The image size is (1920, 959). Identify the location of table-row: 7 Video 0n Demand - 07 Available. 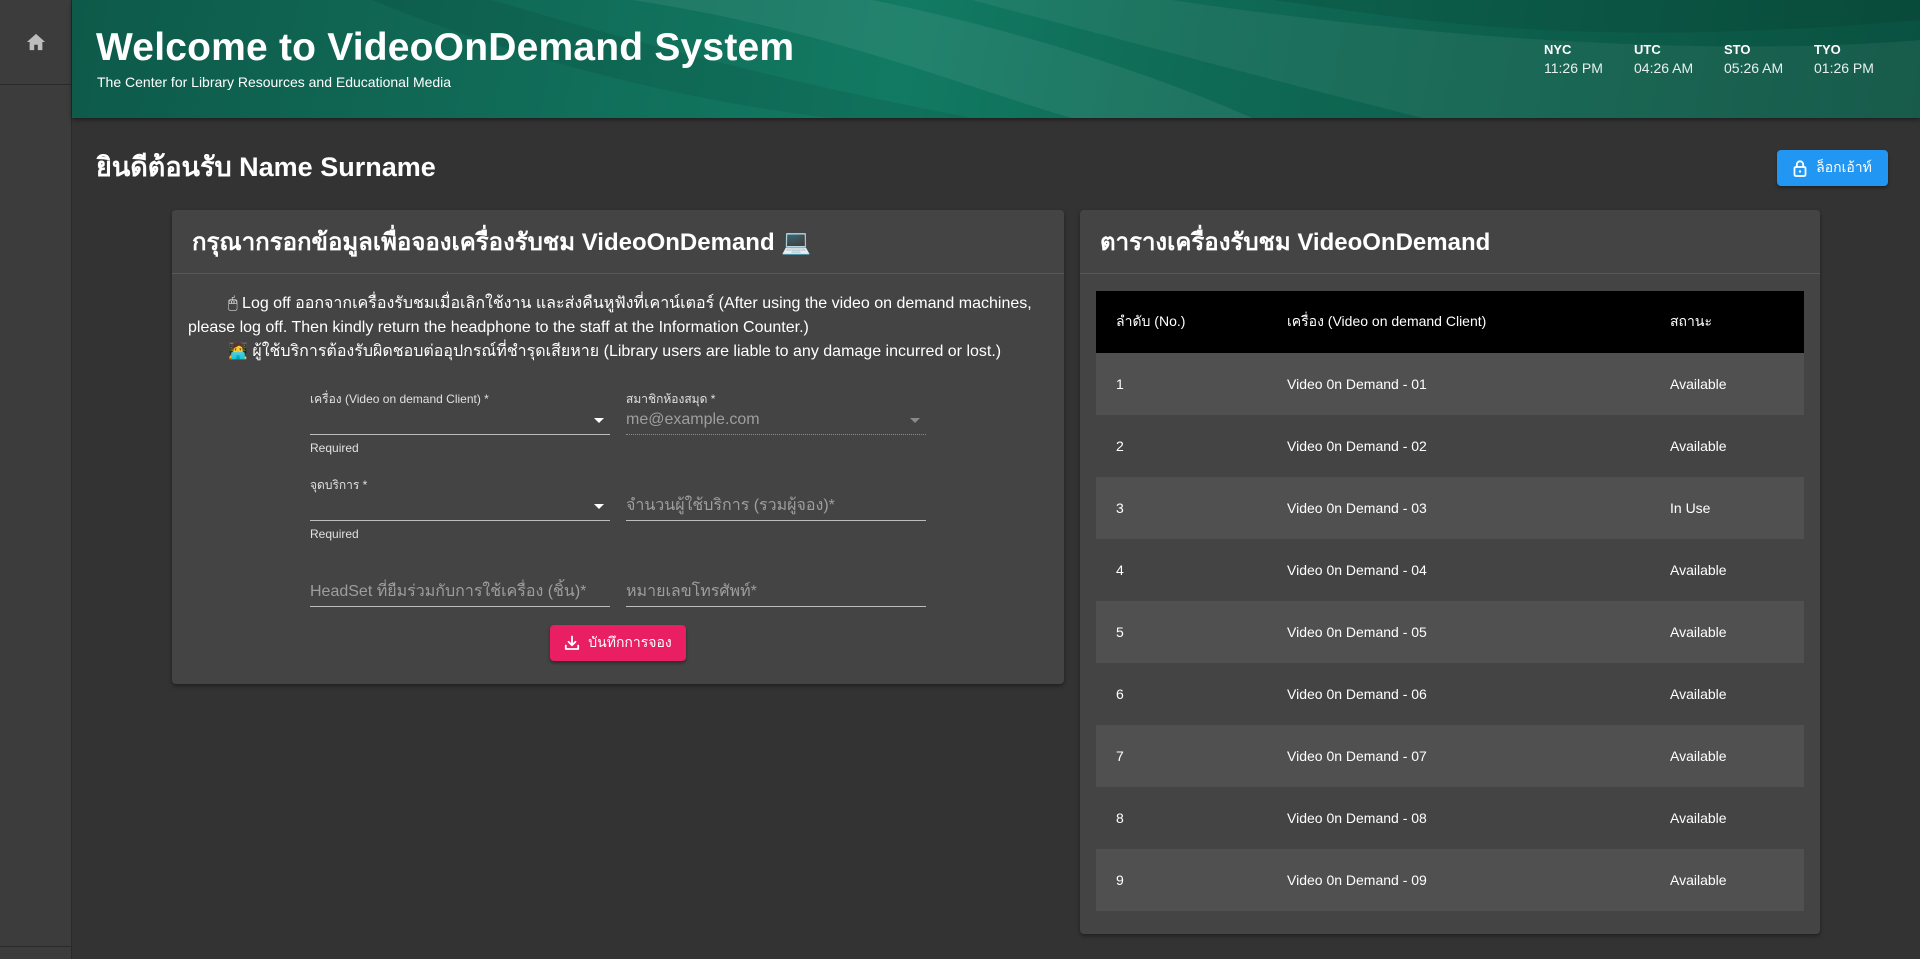
(1450, 756).